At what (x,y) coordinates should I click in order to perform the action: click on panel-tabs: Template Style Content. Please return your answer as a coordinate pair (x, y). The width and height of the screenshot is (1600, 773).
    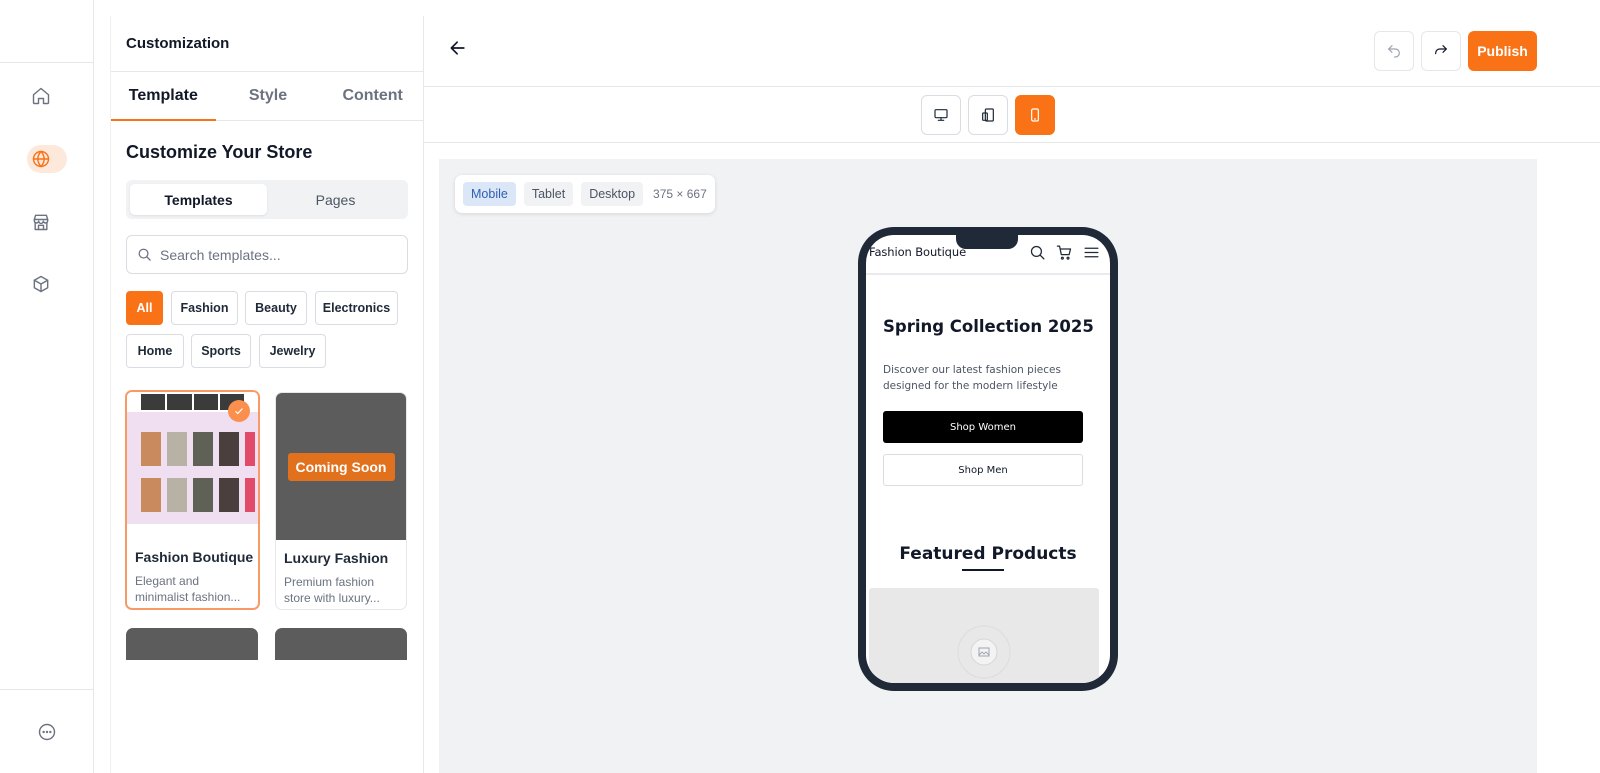
    Looking at the image, I should click on (267, 96).